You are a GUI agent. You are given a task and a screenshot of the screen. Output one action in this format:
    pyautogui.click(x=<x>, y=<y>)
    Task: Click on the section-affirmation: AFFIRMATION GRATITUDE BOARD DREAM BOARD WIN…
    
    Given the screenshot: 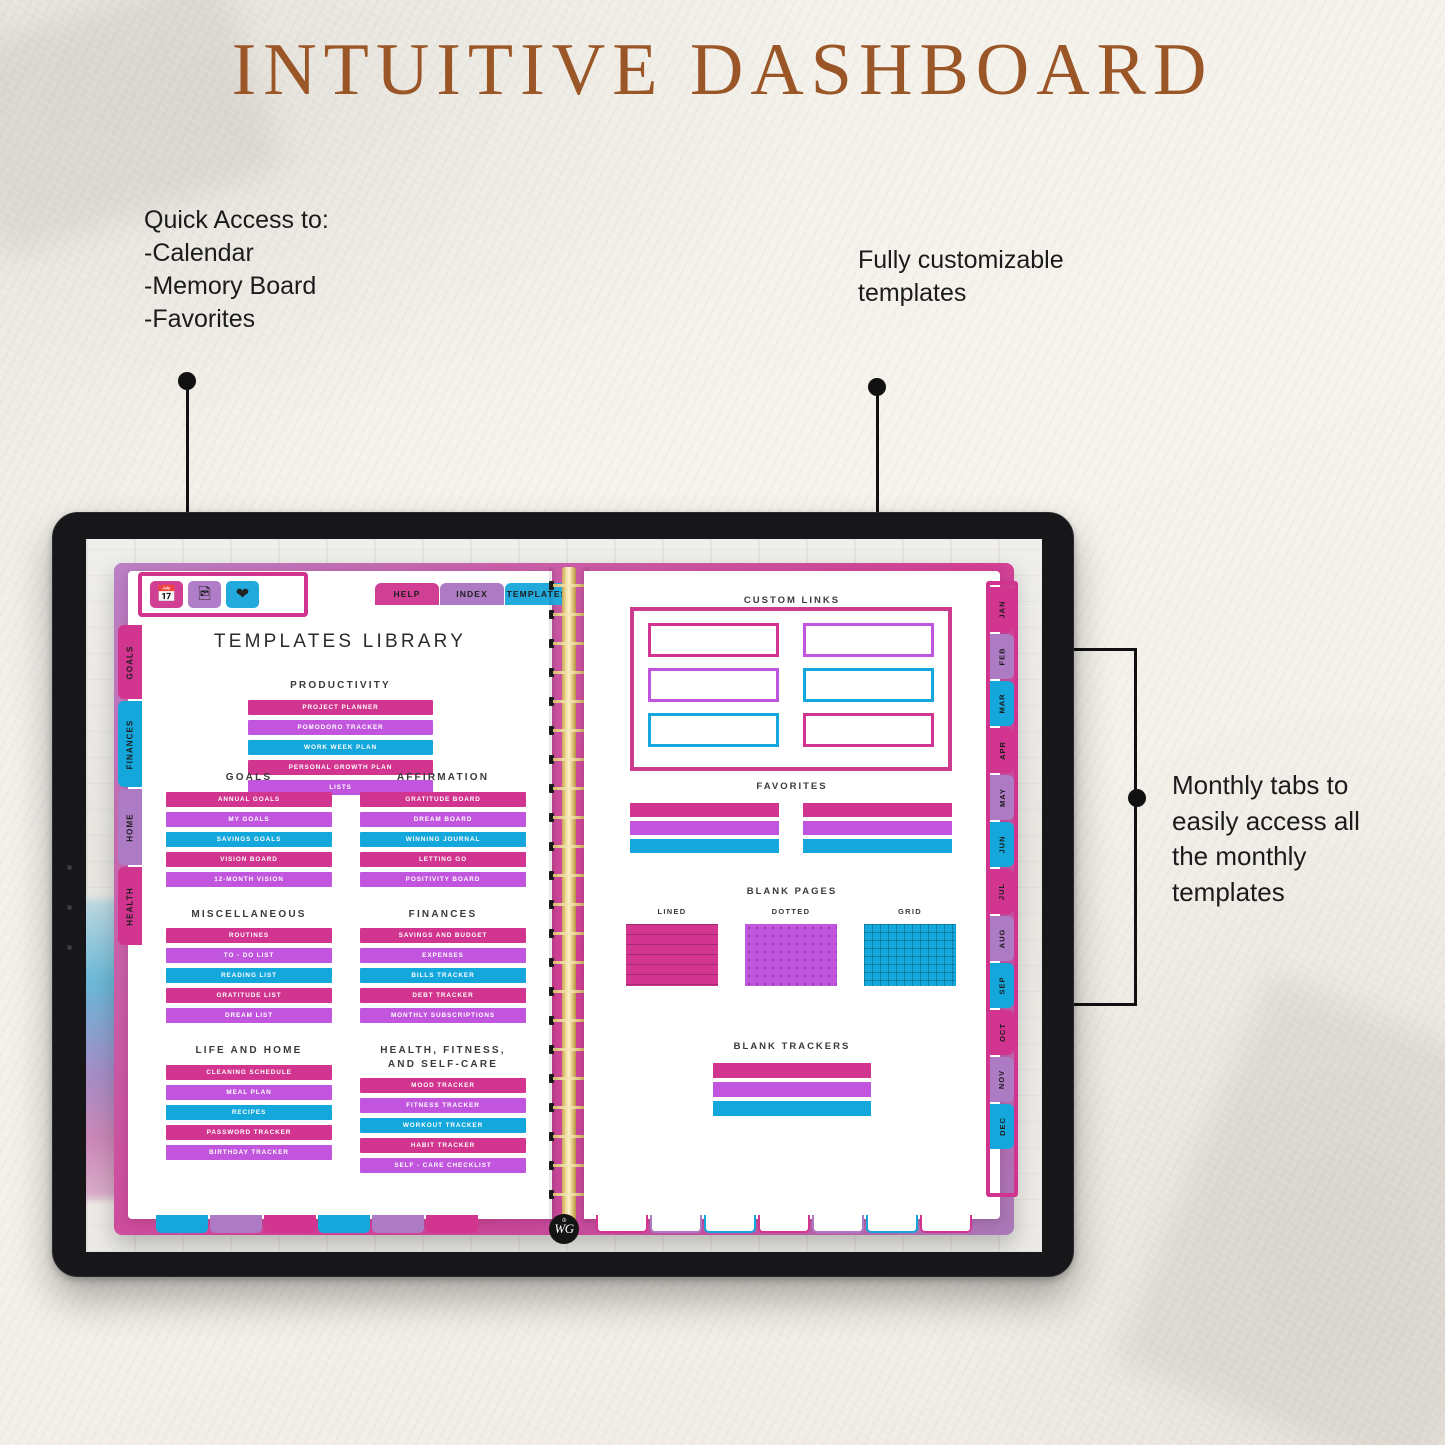 What is the action you would take?
    pyautogui.click(x=443, y=831)
    